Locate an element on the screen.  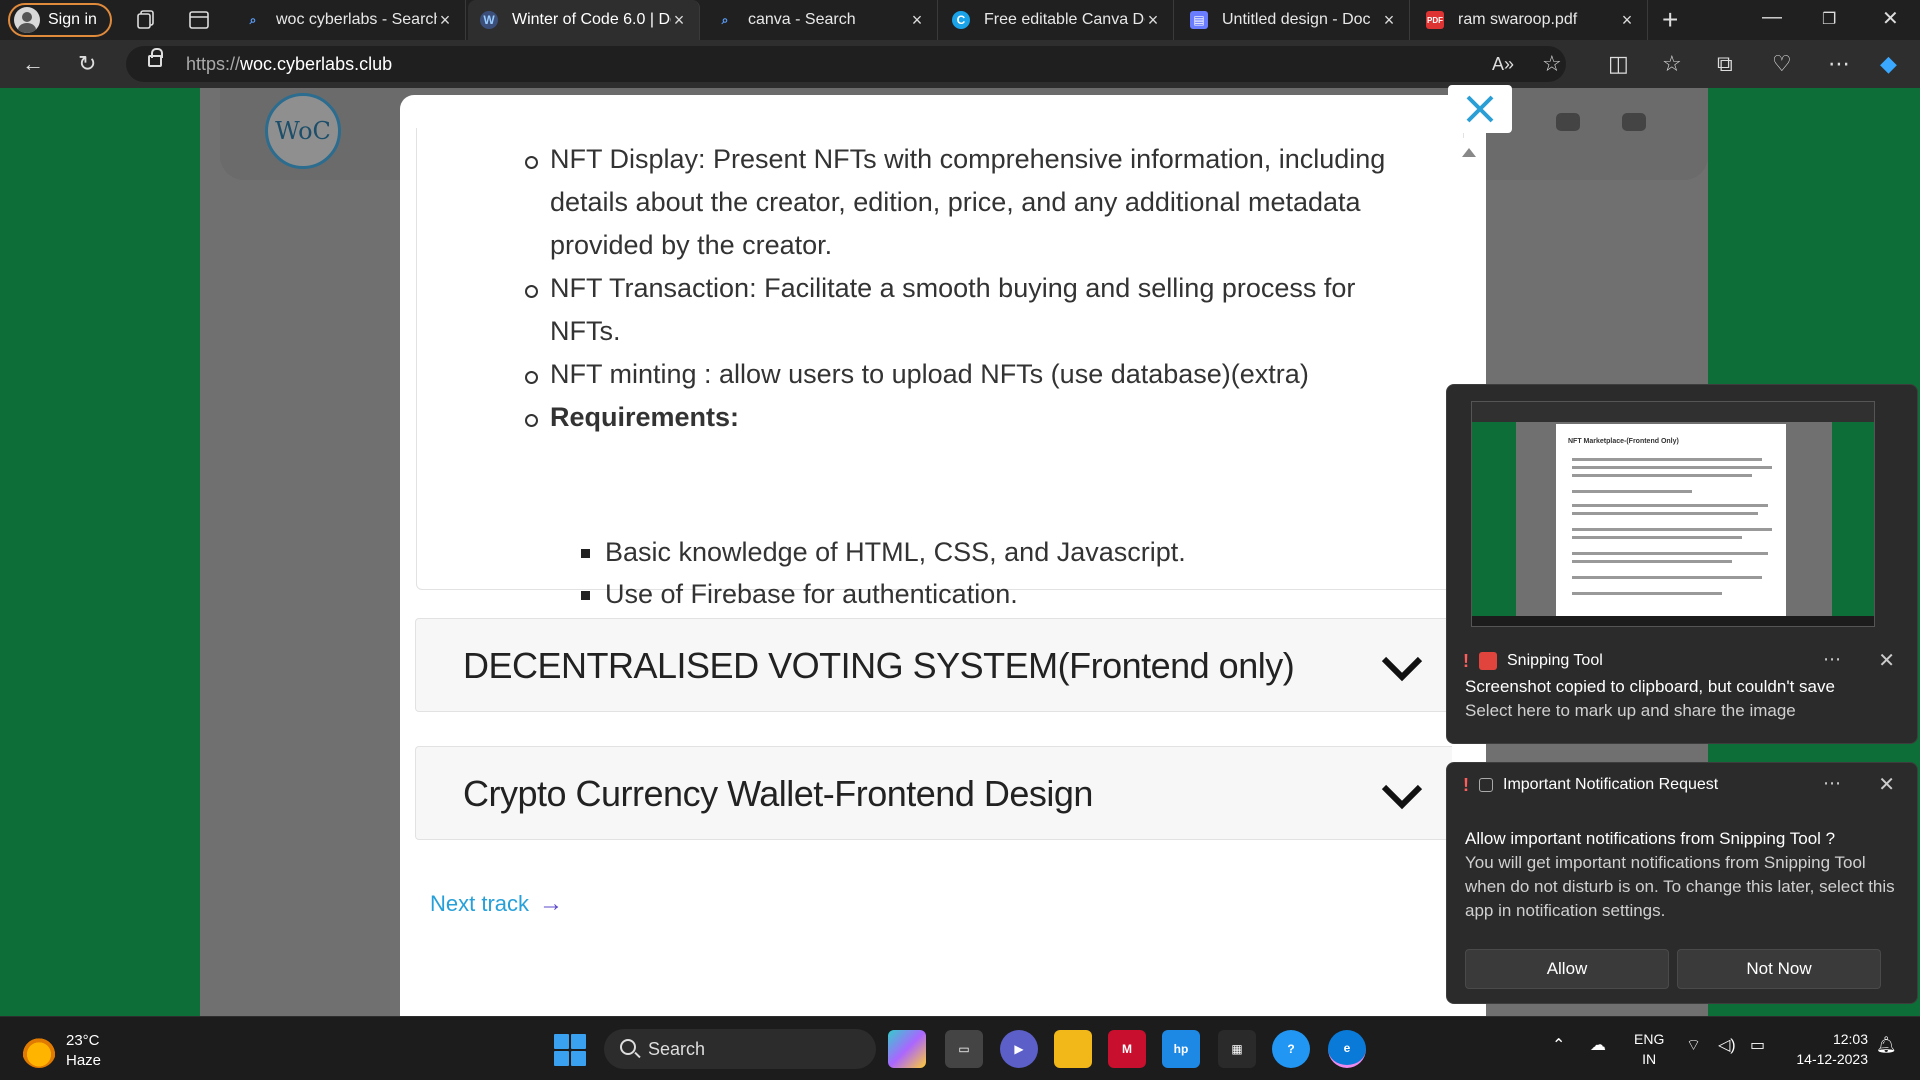
copilot-app-icon is located at coordinates (907, 1049).